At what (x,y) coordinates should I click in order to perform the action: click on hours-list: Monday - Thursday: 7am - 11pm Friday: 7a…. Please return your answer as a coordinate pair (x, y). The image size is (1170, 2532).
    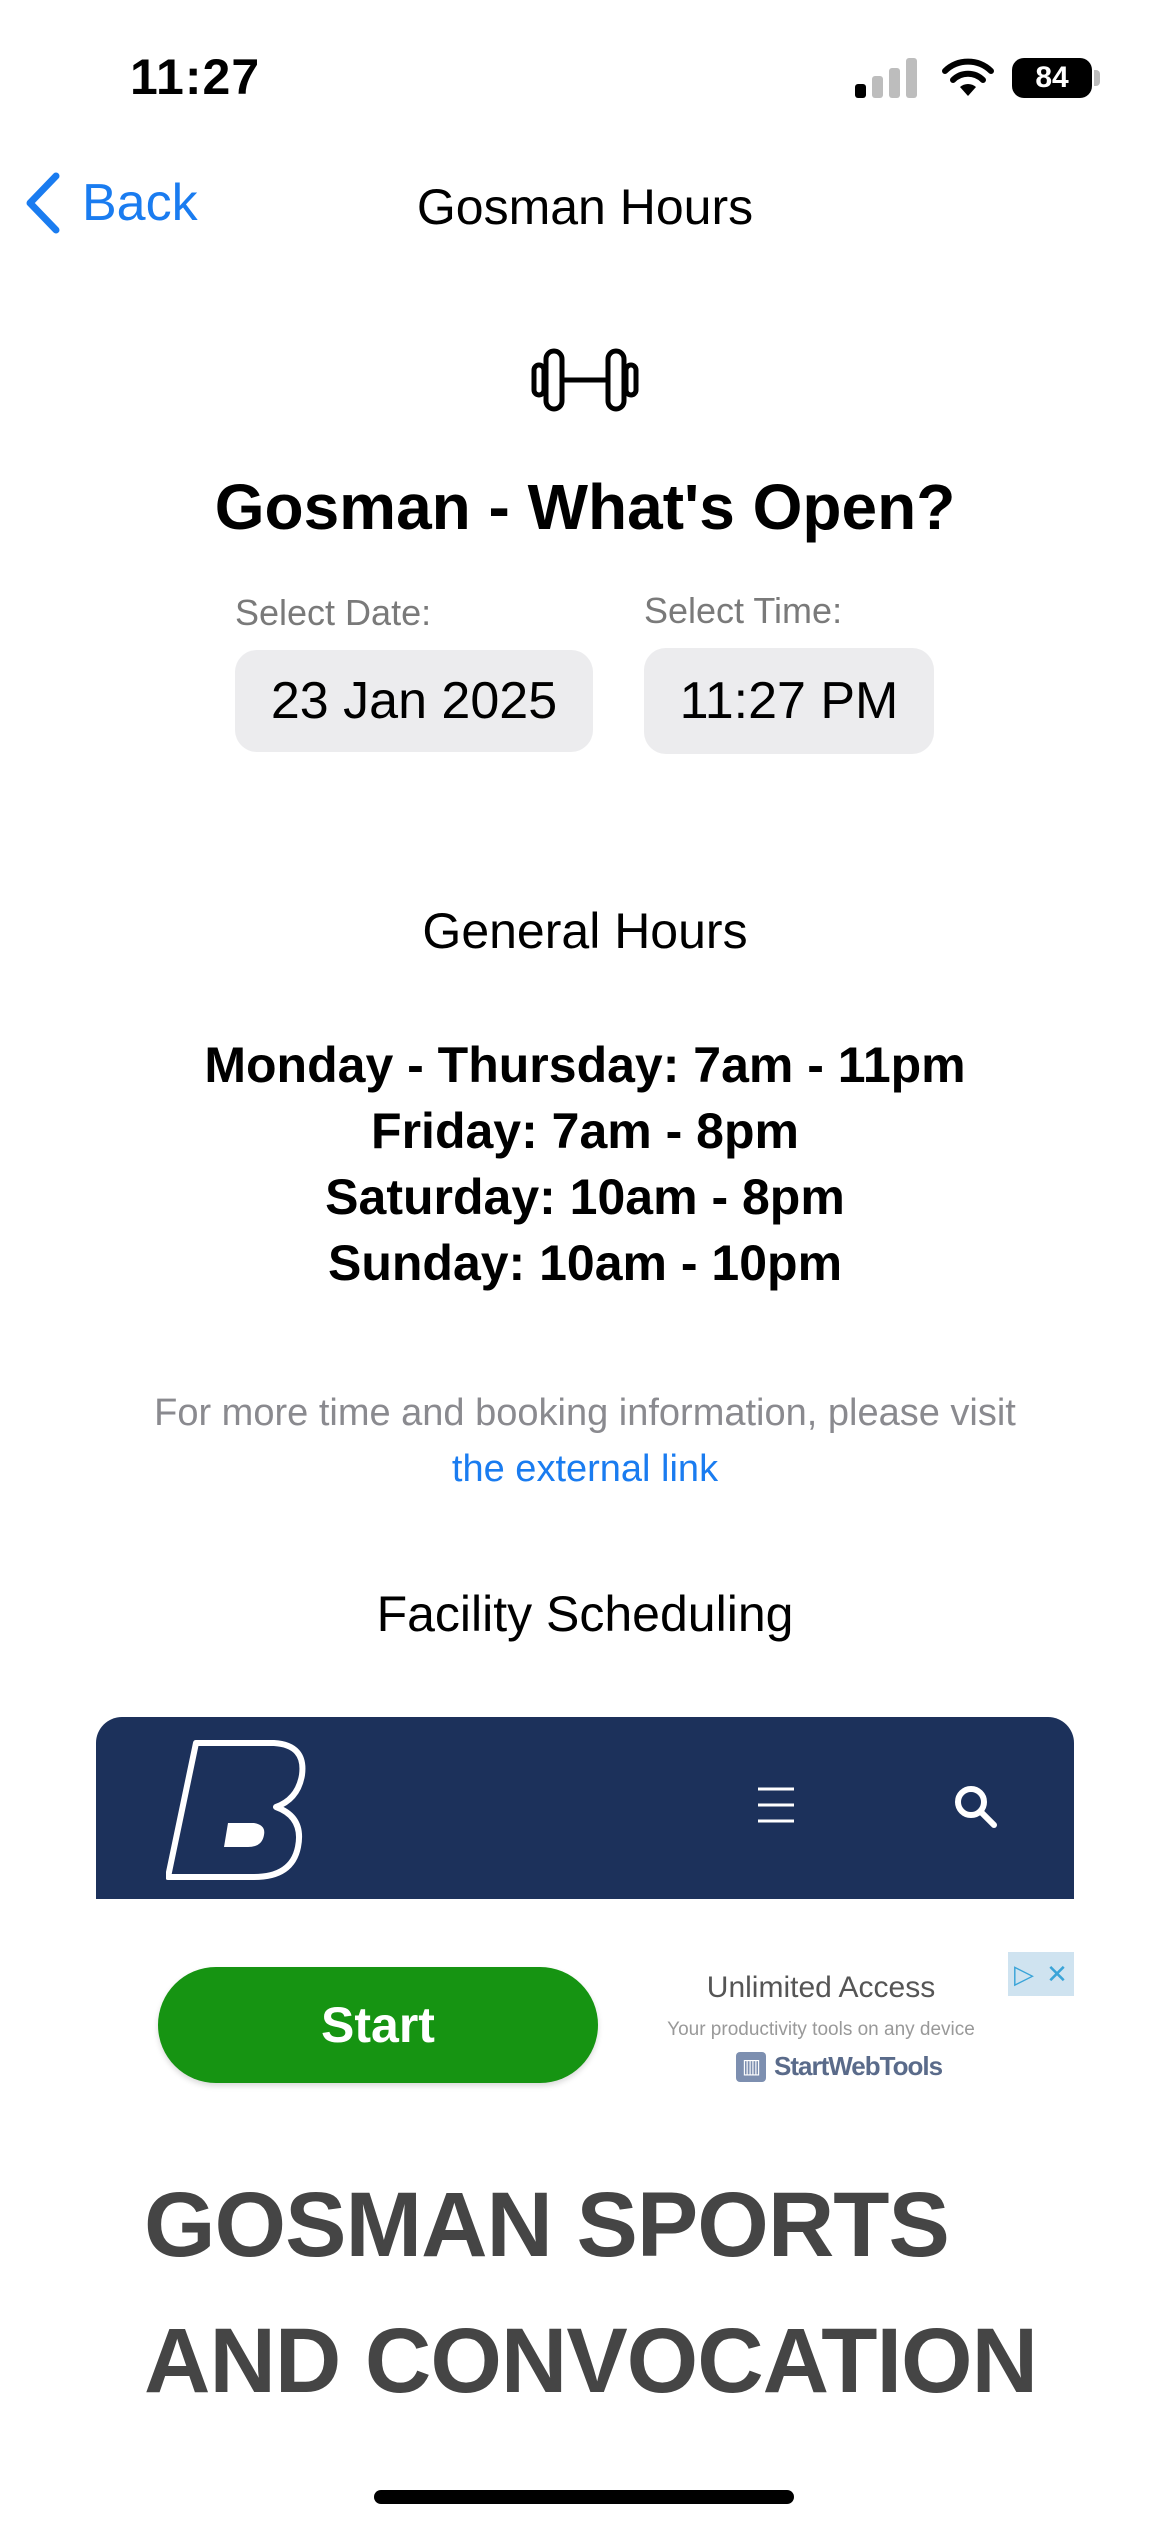
    Looking at the image, I should click on (585, 1164).